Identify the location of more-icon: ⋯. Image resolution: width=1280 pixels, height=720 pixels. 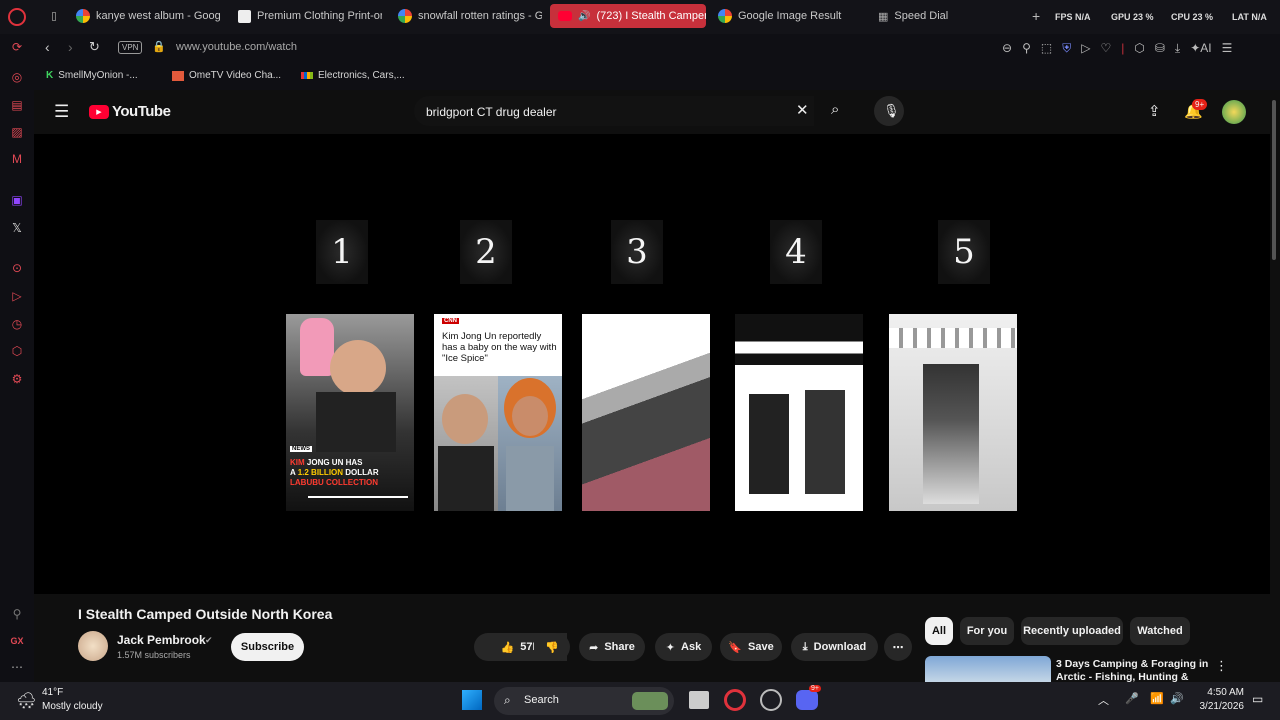
(17, 667).